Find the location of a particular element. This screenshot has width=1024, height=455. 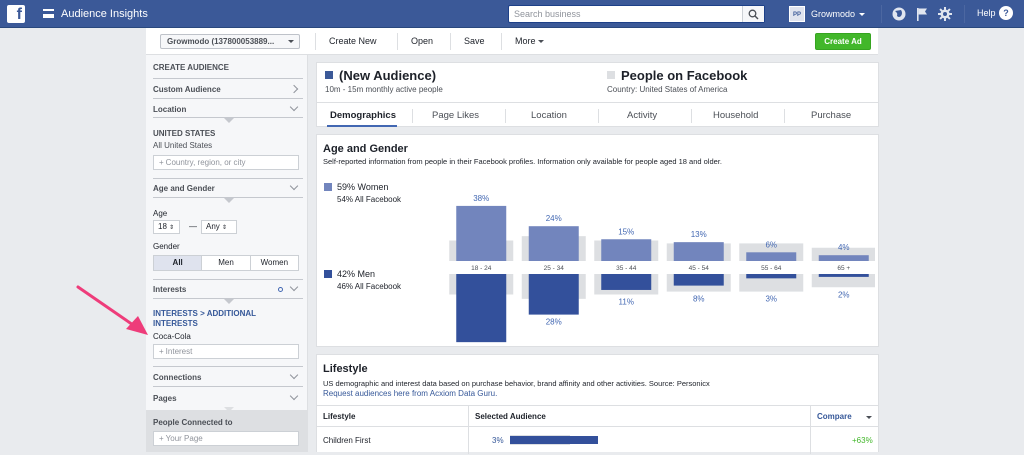

compare-sub: Country: United States of America is located at coordinates (667, 89).